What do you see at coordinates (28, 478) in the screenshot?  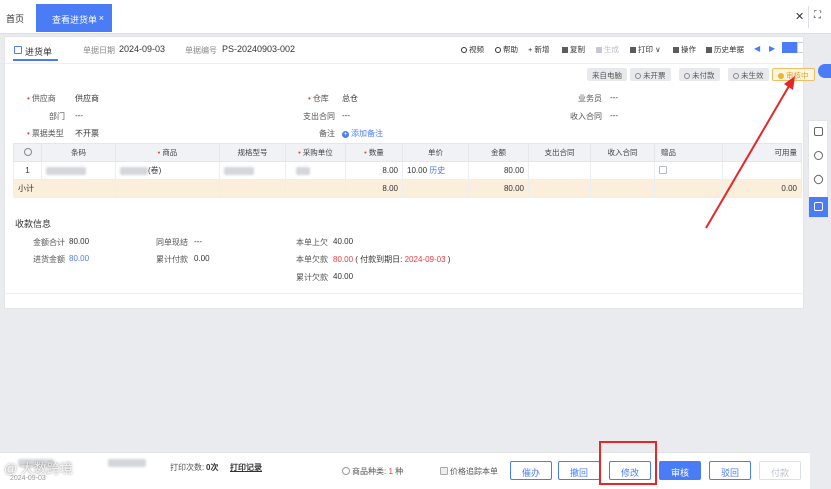 I see `watermark-date: 2024-09-03` at bounding box center [28, 478].